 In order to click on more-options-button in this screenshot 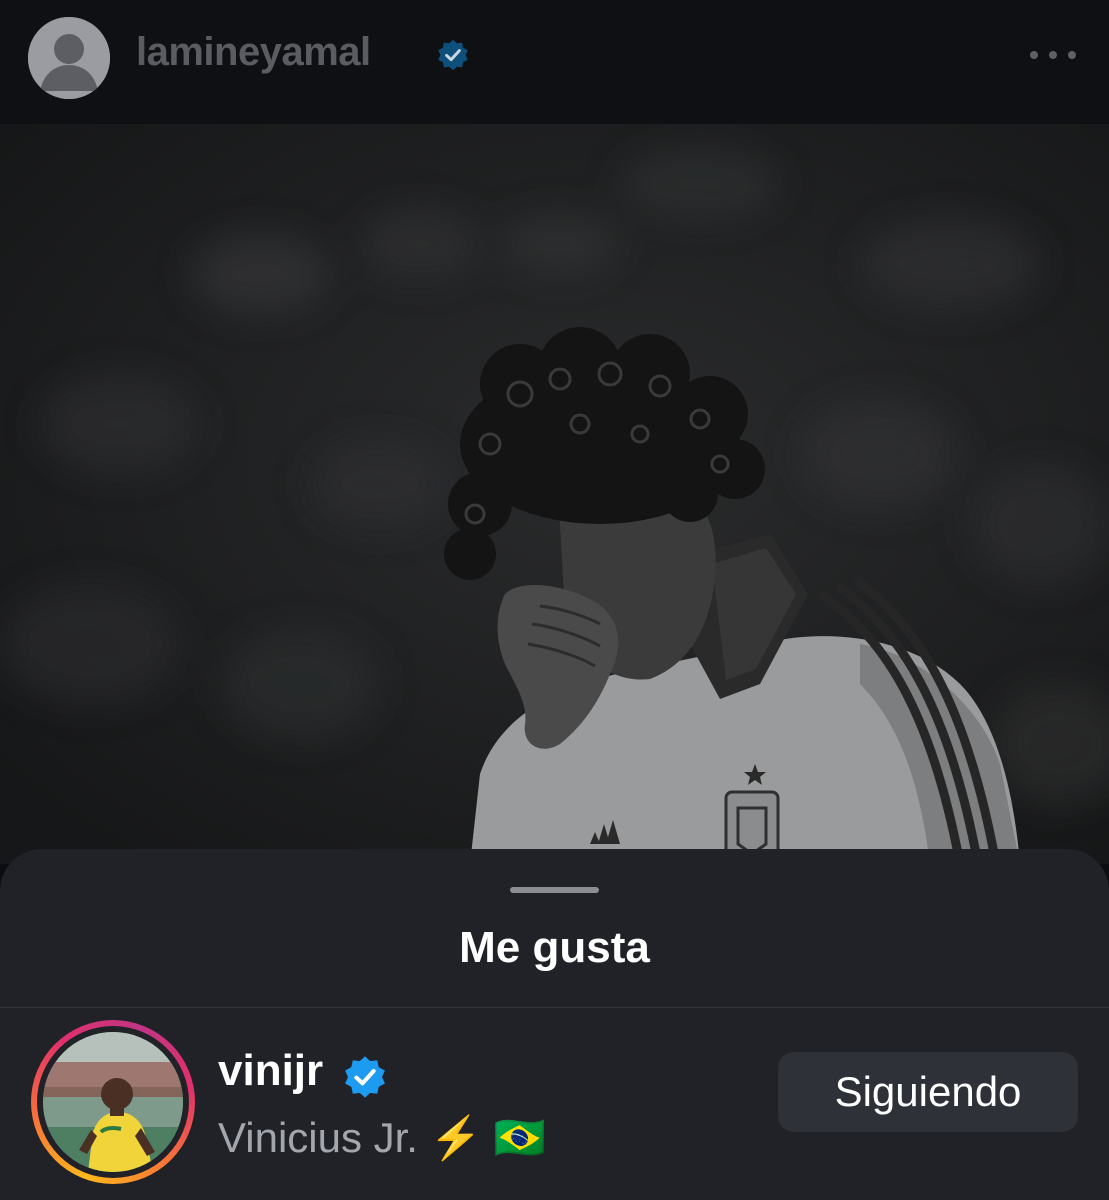, I will do `click(1053, 55)`.